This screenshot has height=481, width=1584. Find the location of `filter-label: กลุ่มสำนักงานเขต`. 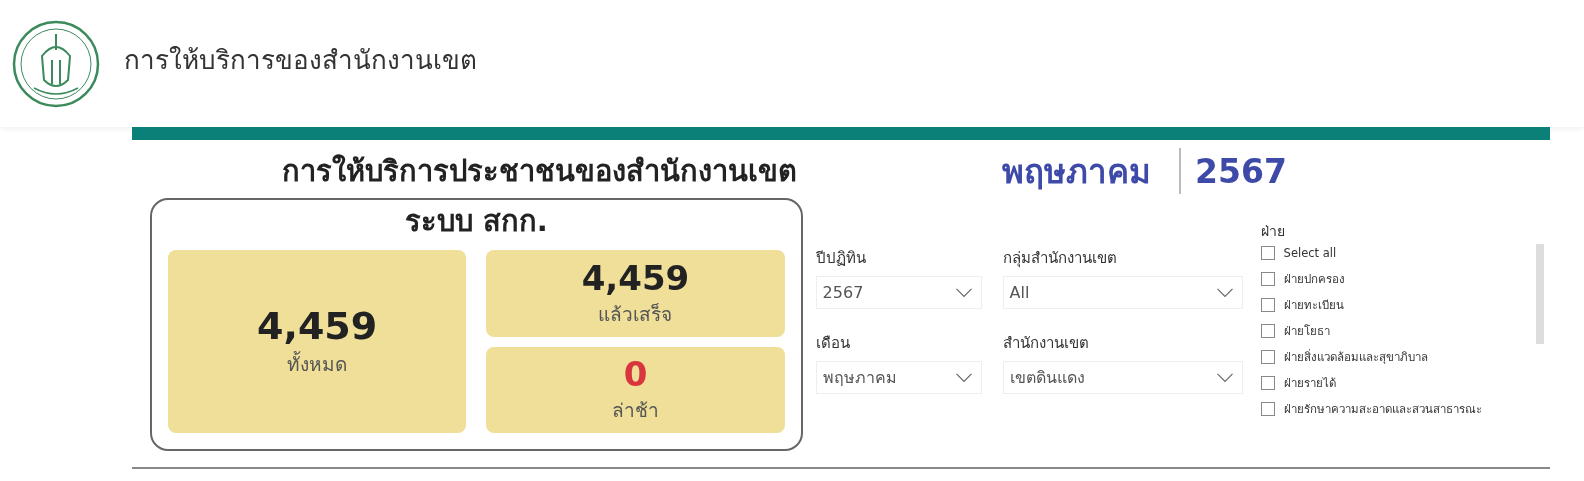

filter-label: กลุ่มสำนักงานเขต is located at coordinates (1060, 259).